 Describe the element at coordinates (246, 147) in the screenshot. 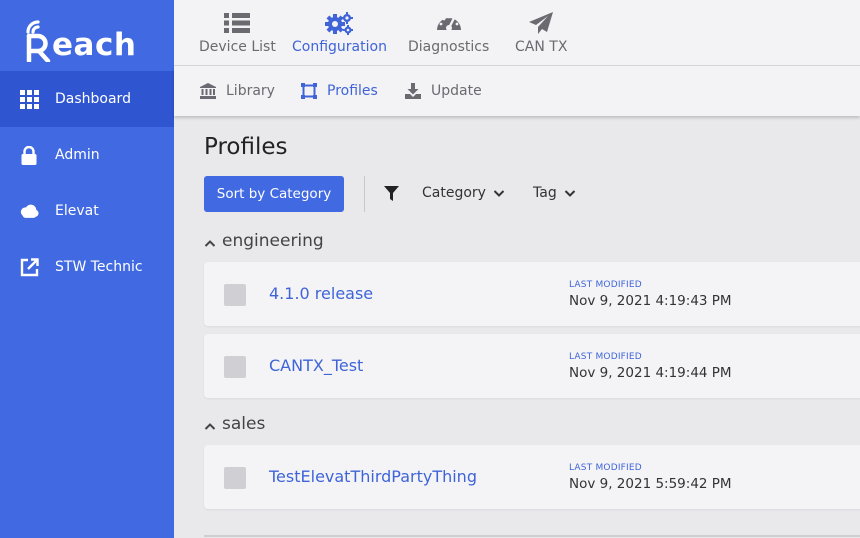

I see `page-title: Profiles` at that location.